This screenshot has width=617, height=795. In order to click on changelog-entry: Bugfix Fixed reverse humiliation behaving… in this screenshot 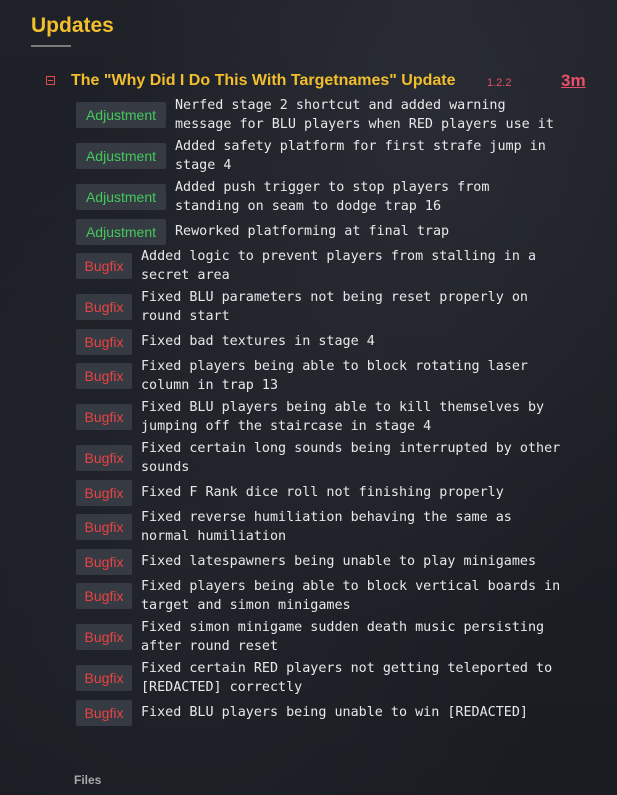, I will do `click(341, 527)`.